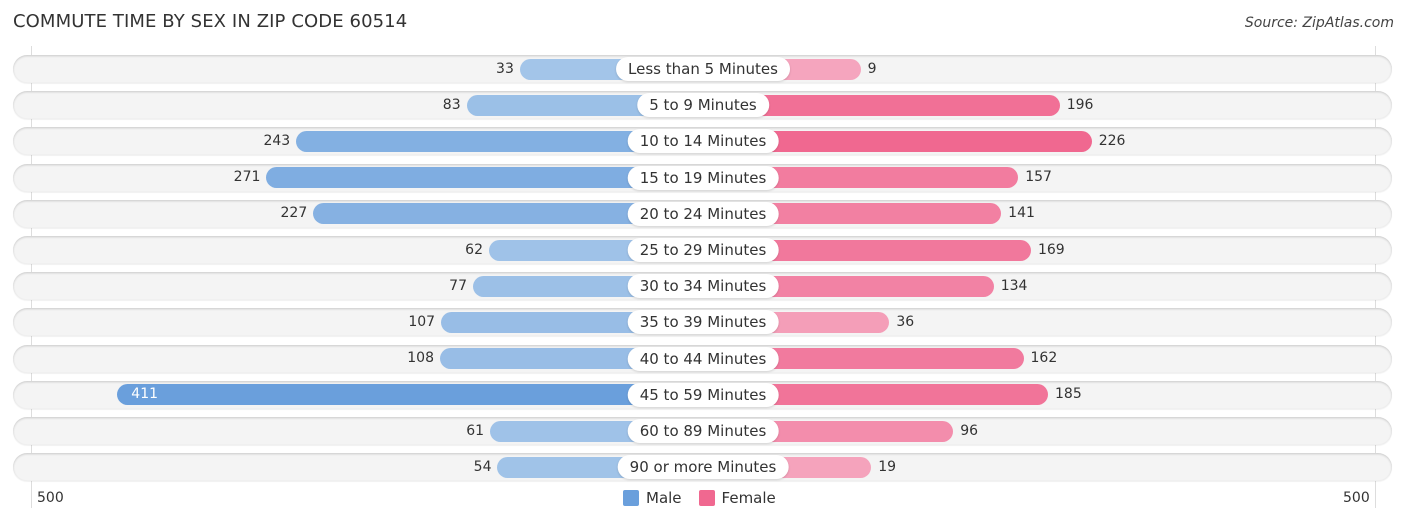 This screenshot has height=523, width=1406. Describe the element at coordinates (703, 467) in the screenshot. I see `category-label: 90 or more Minutes` at that location.